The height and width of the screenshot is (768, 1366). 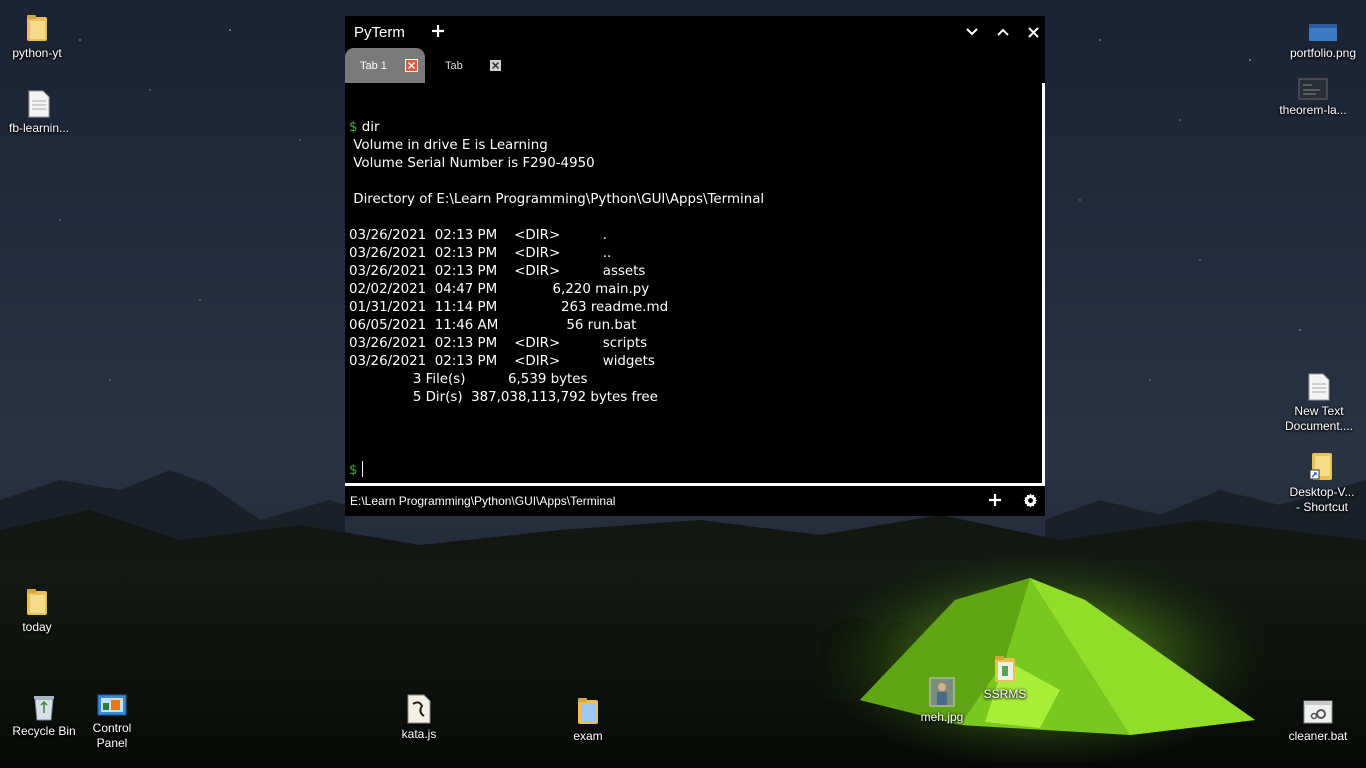 I want to click on desktop-icon-label: New Text, so click(x=1319, y=411).